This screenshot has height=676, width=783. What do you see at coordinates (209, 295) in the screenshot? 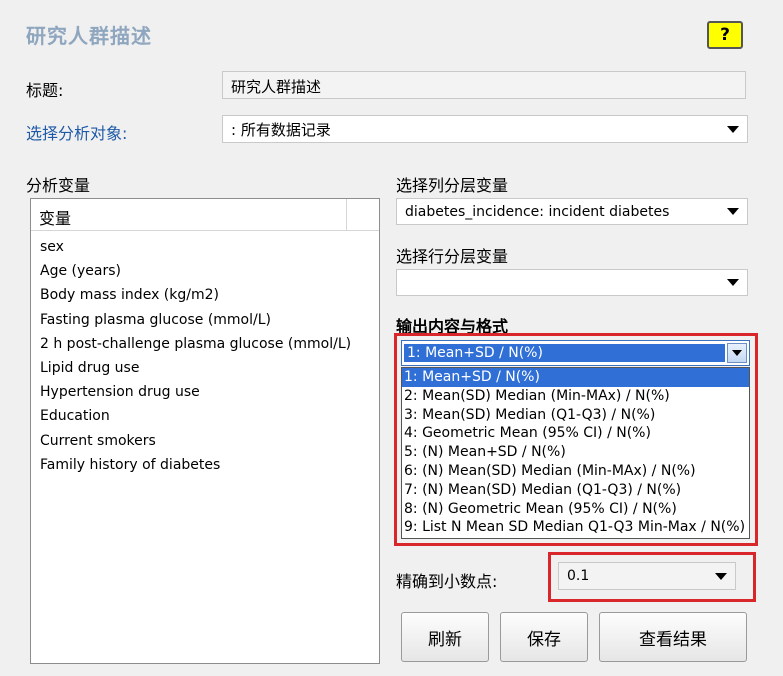
I see `list-item: Body mass index (kg/m2)` at bounding box center [209, 295].